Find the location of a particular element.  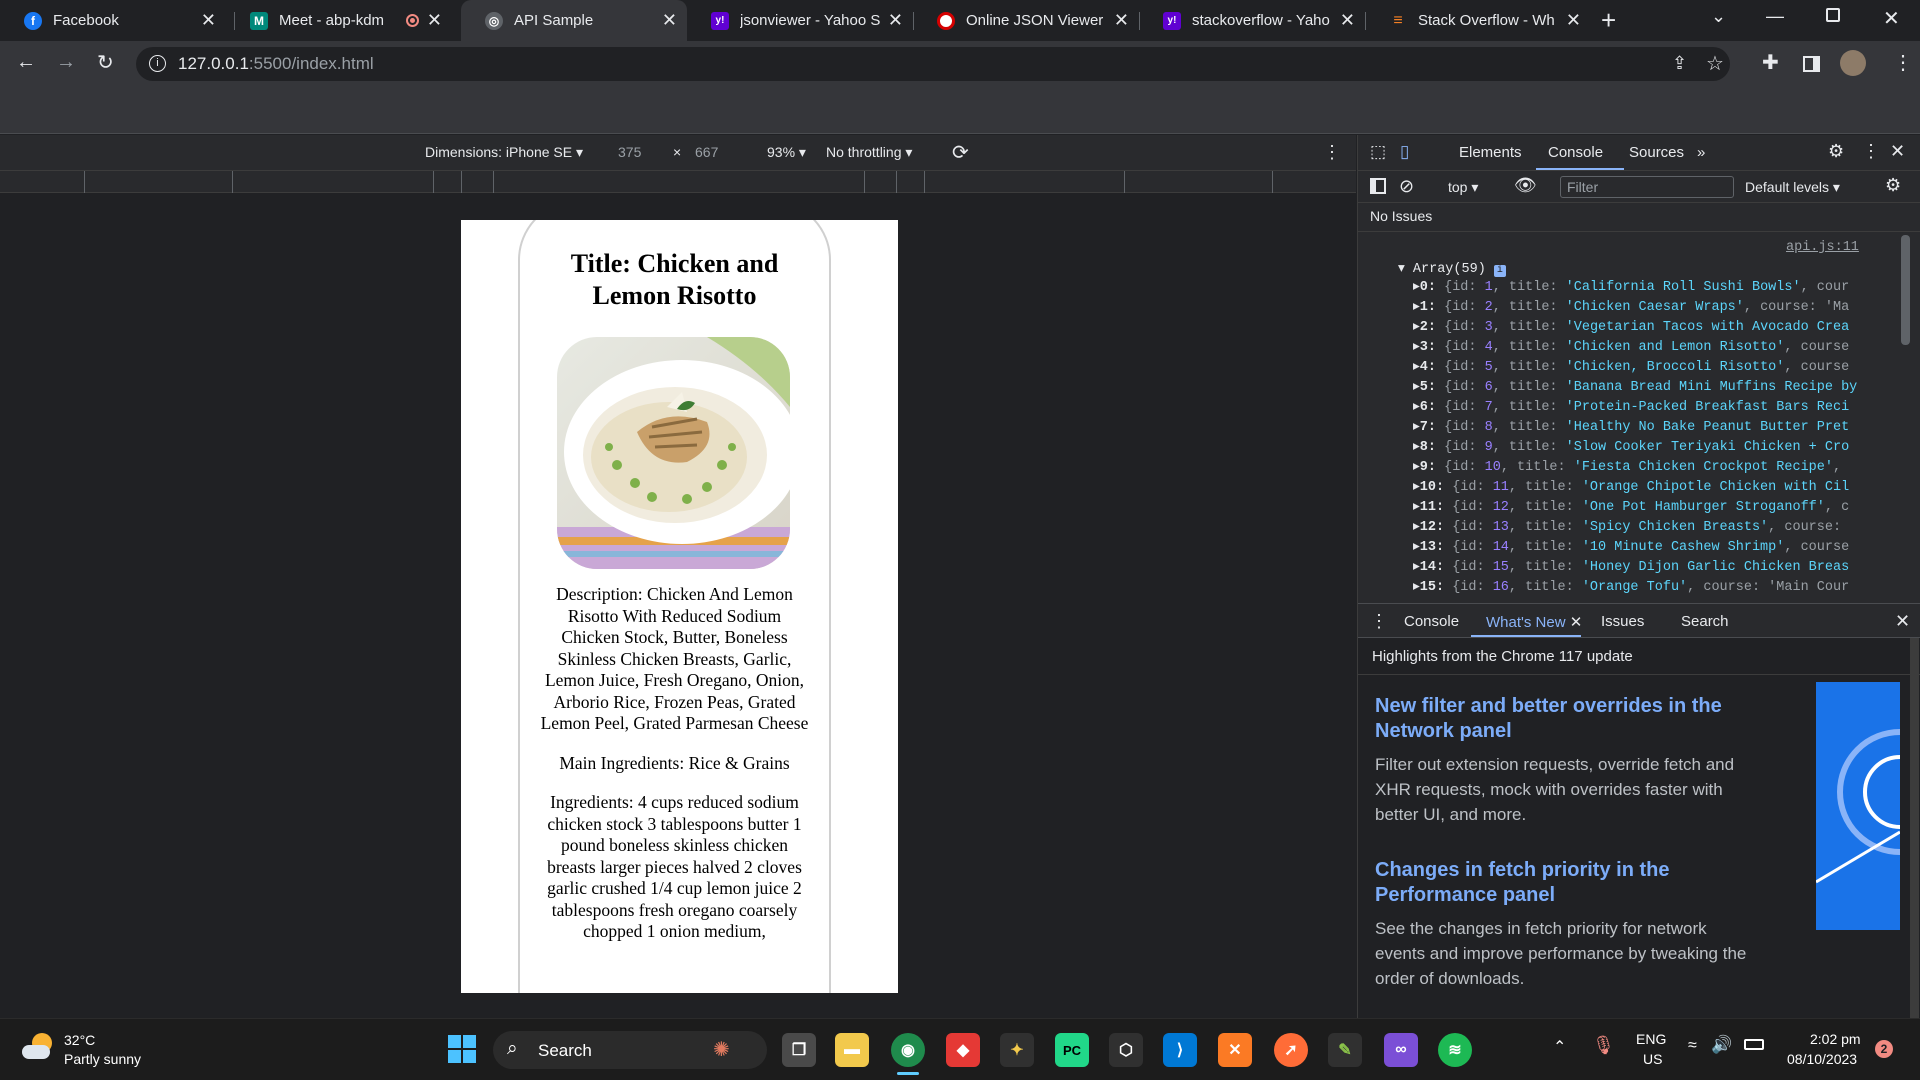

battery-icon is located at coordinates (1754, 1044).